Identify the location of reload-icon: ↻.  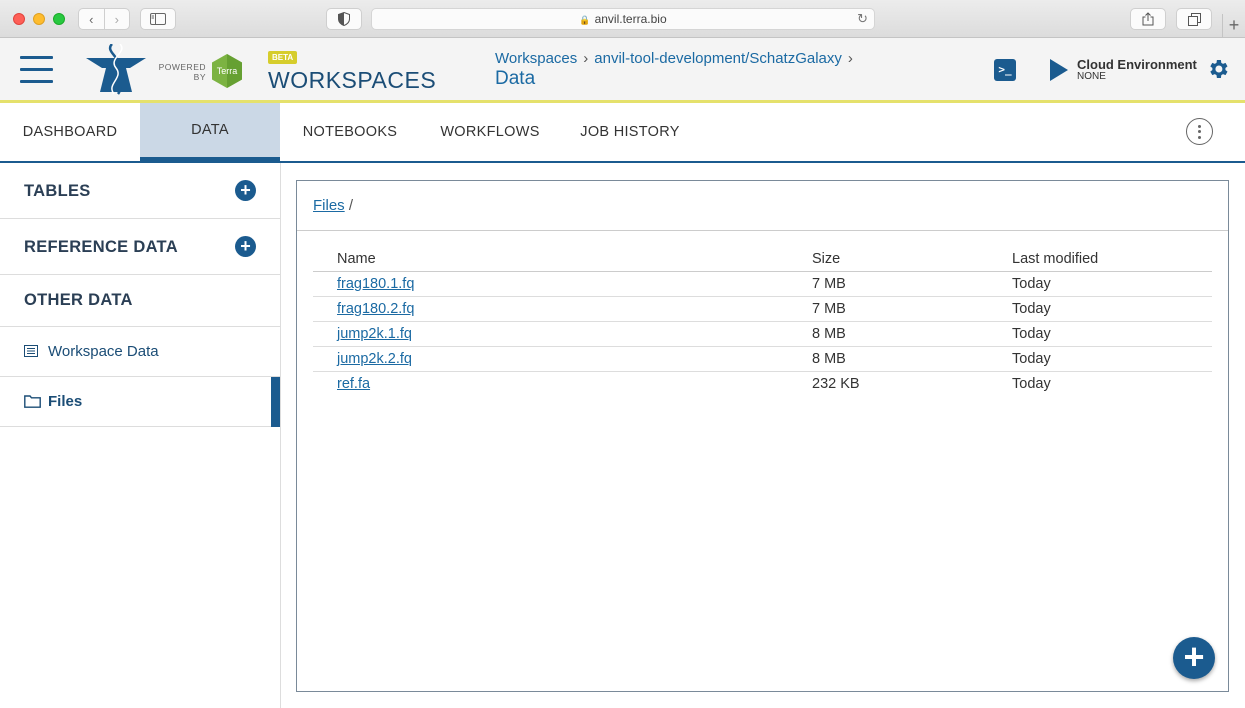
(862, 19).